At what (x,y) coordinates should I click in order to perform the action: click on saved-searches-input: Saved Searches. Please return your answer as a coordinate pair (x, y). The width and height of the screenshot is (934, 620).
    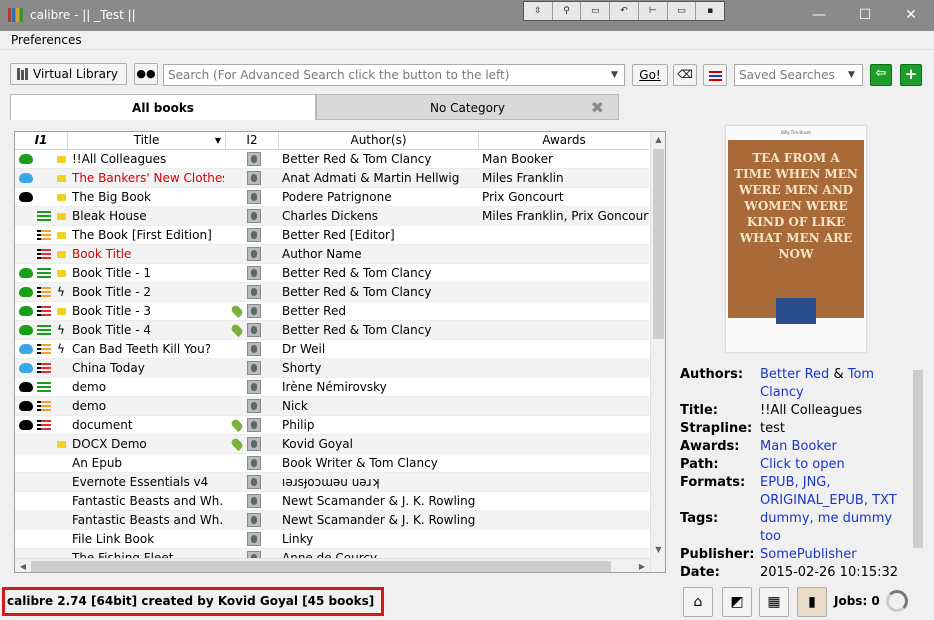
    Looking at the image, I should click on (788, 75).